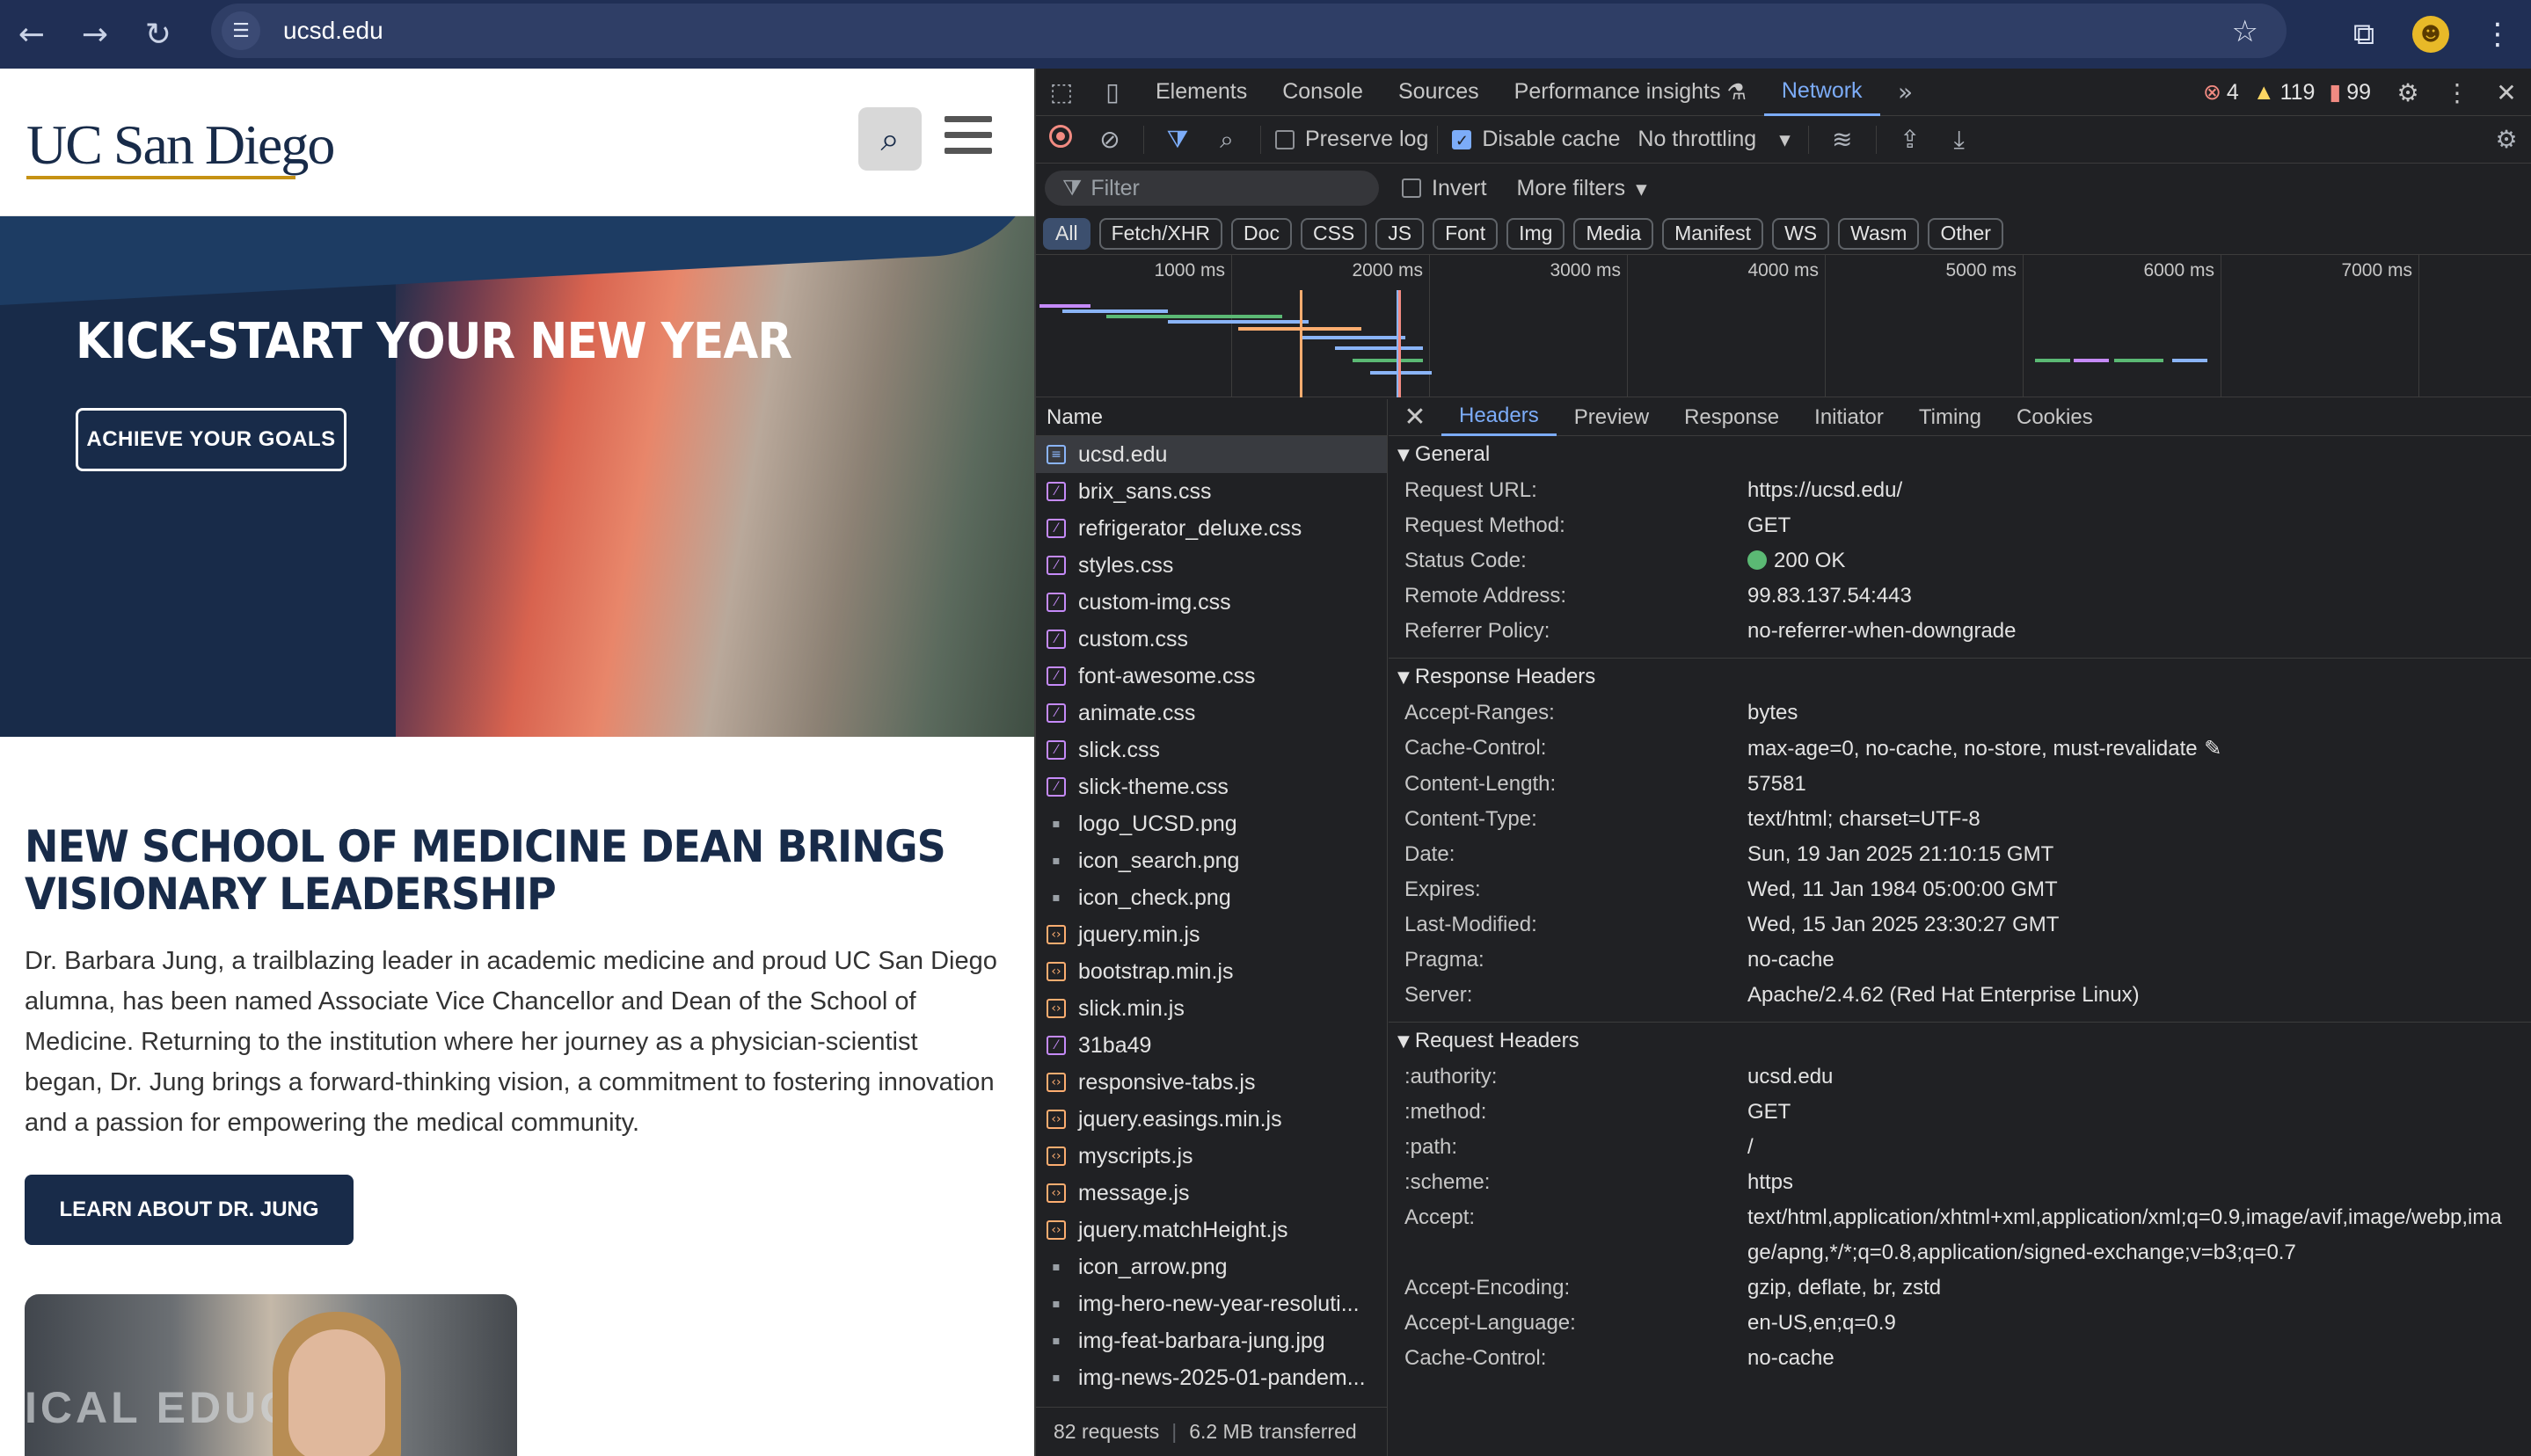 The height and width of the screenshot is (1456, 2531). Describe the element at coordinates (1960, 490) in the screenshot. I see `header-row: Request URL: https://ucsd.edu/` at that location.